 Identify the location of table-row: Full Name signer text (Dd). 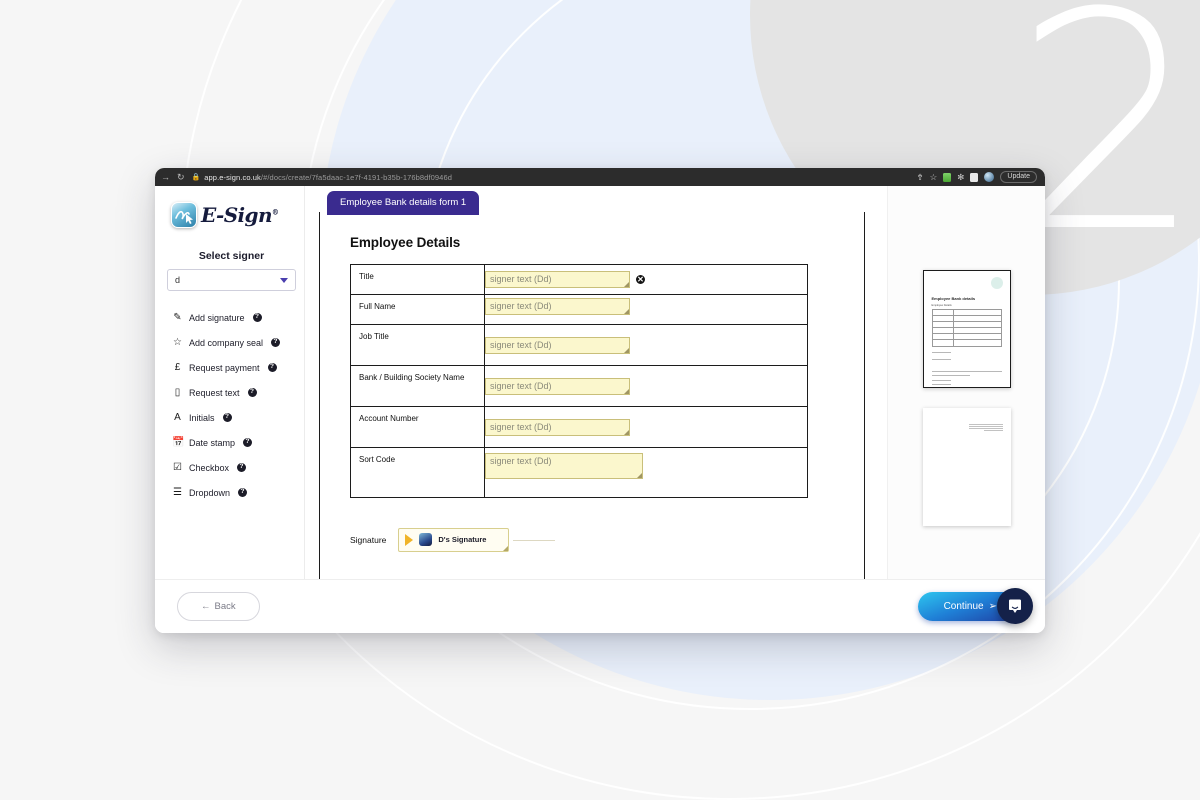
(579, 309).